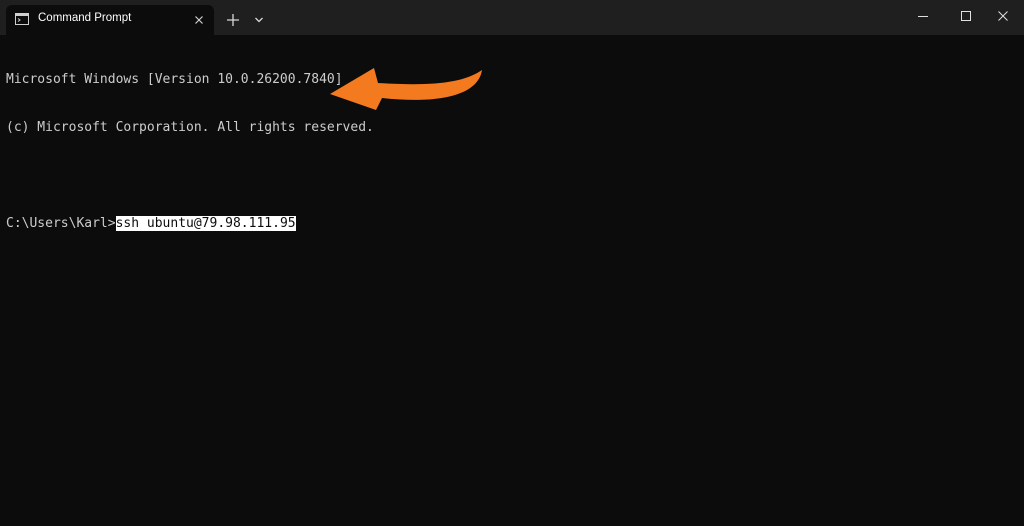 The height and width of the screenshot is (526, 1024). Describe the element at coordinates (233, 20) in the screenshot. I see `new-tab-plus-icon` at that location.